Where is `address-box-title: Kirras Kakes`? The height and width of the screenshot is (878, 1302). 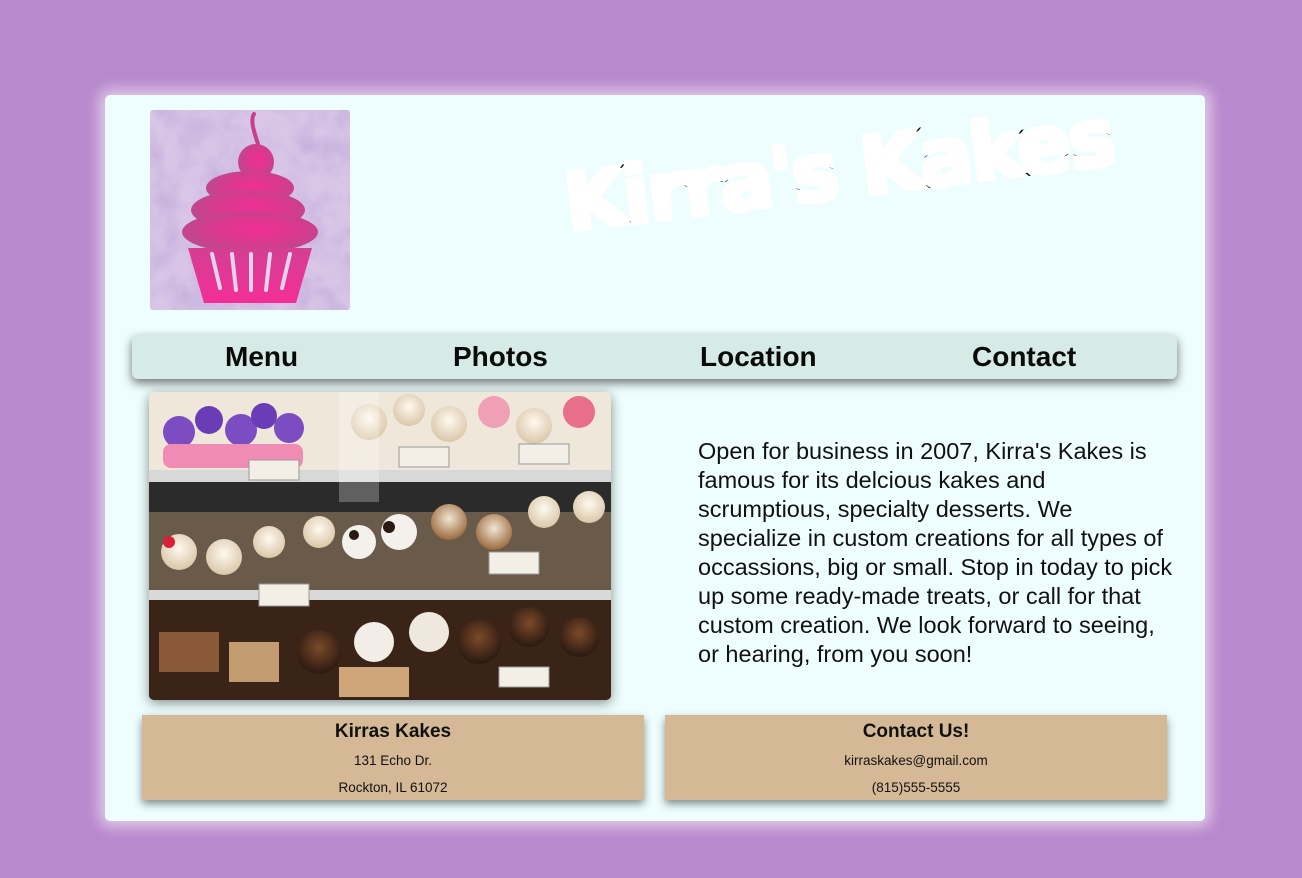
address-box-title: Kirras Kakes is located at coordinates (393, 731).